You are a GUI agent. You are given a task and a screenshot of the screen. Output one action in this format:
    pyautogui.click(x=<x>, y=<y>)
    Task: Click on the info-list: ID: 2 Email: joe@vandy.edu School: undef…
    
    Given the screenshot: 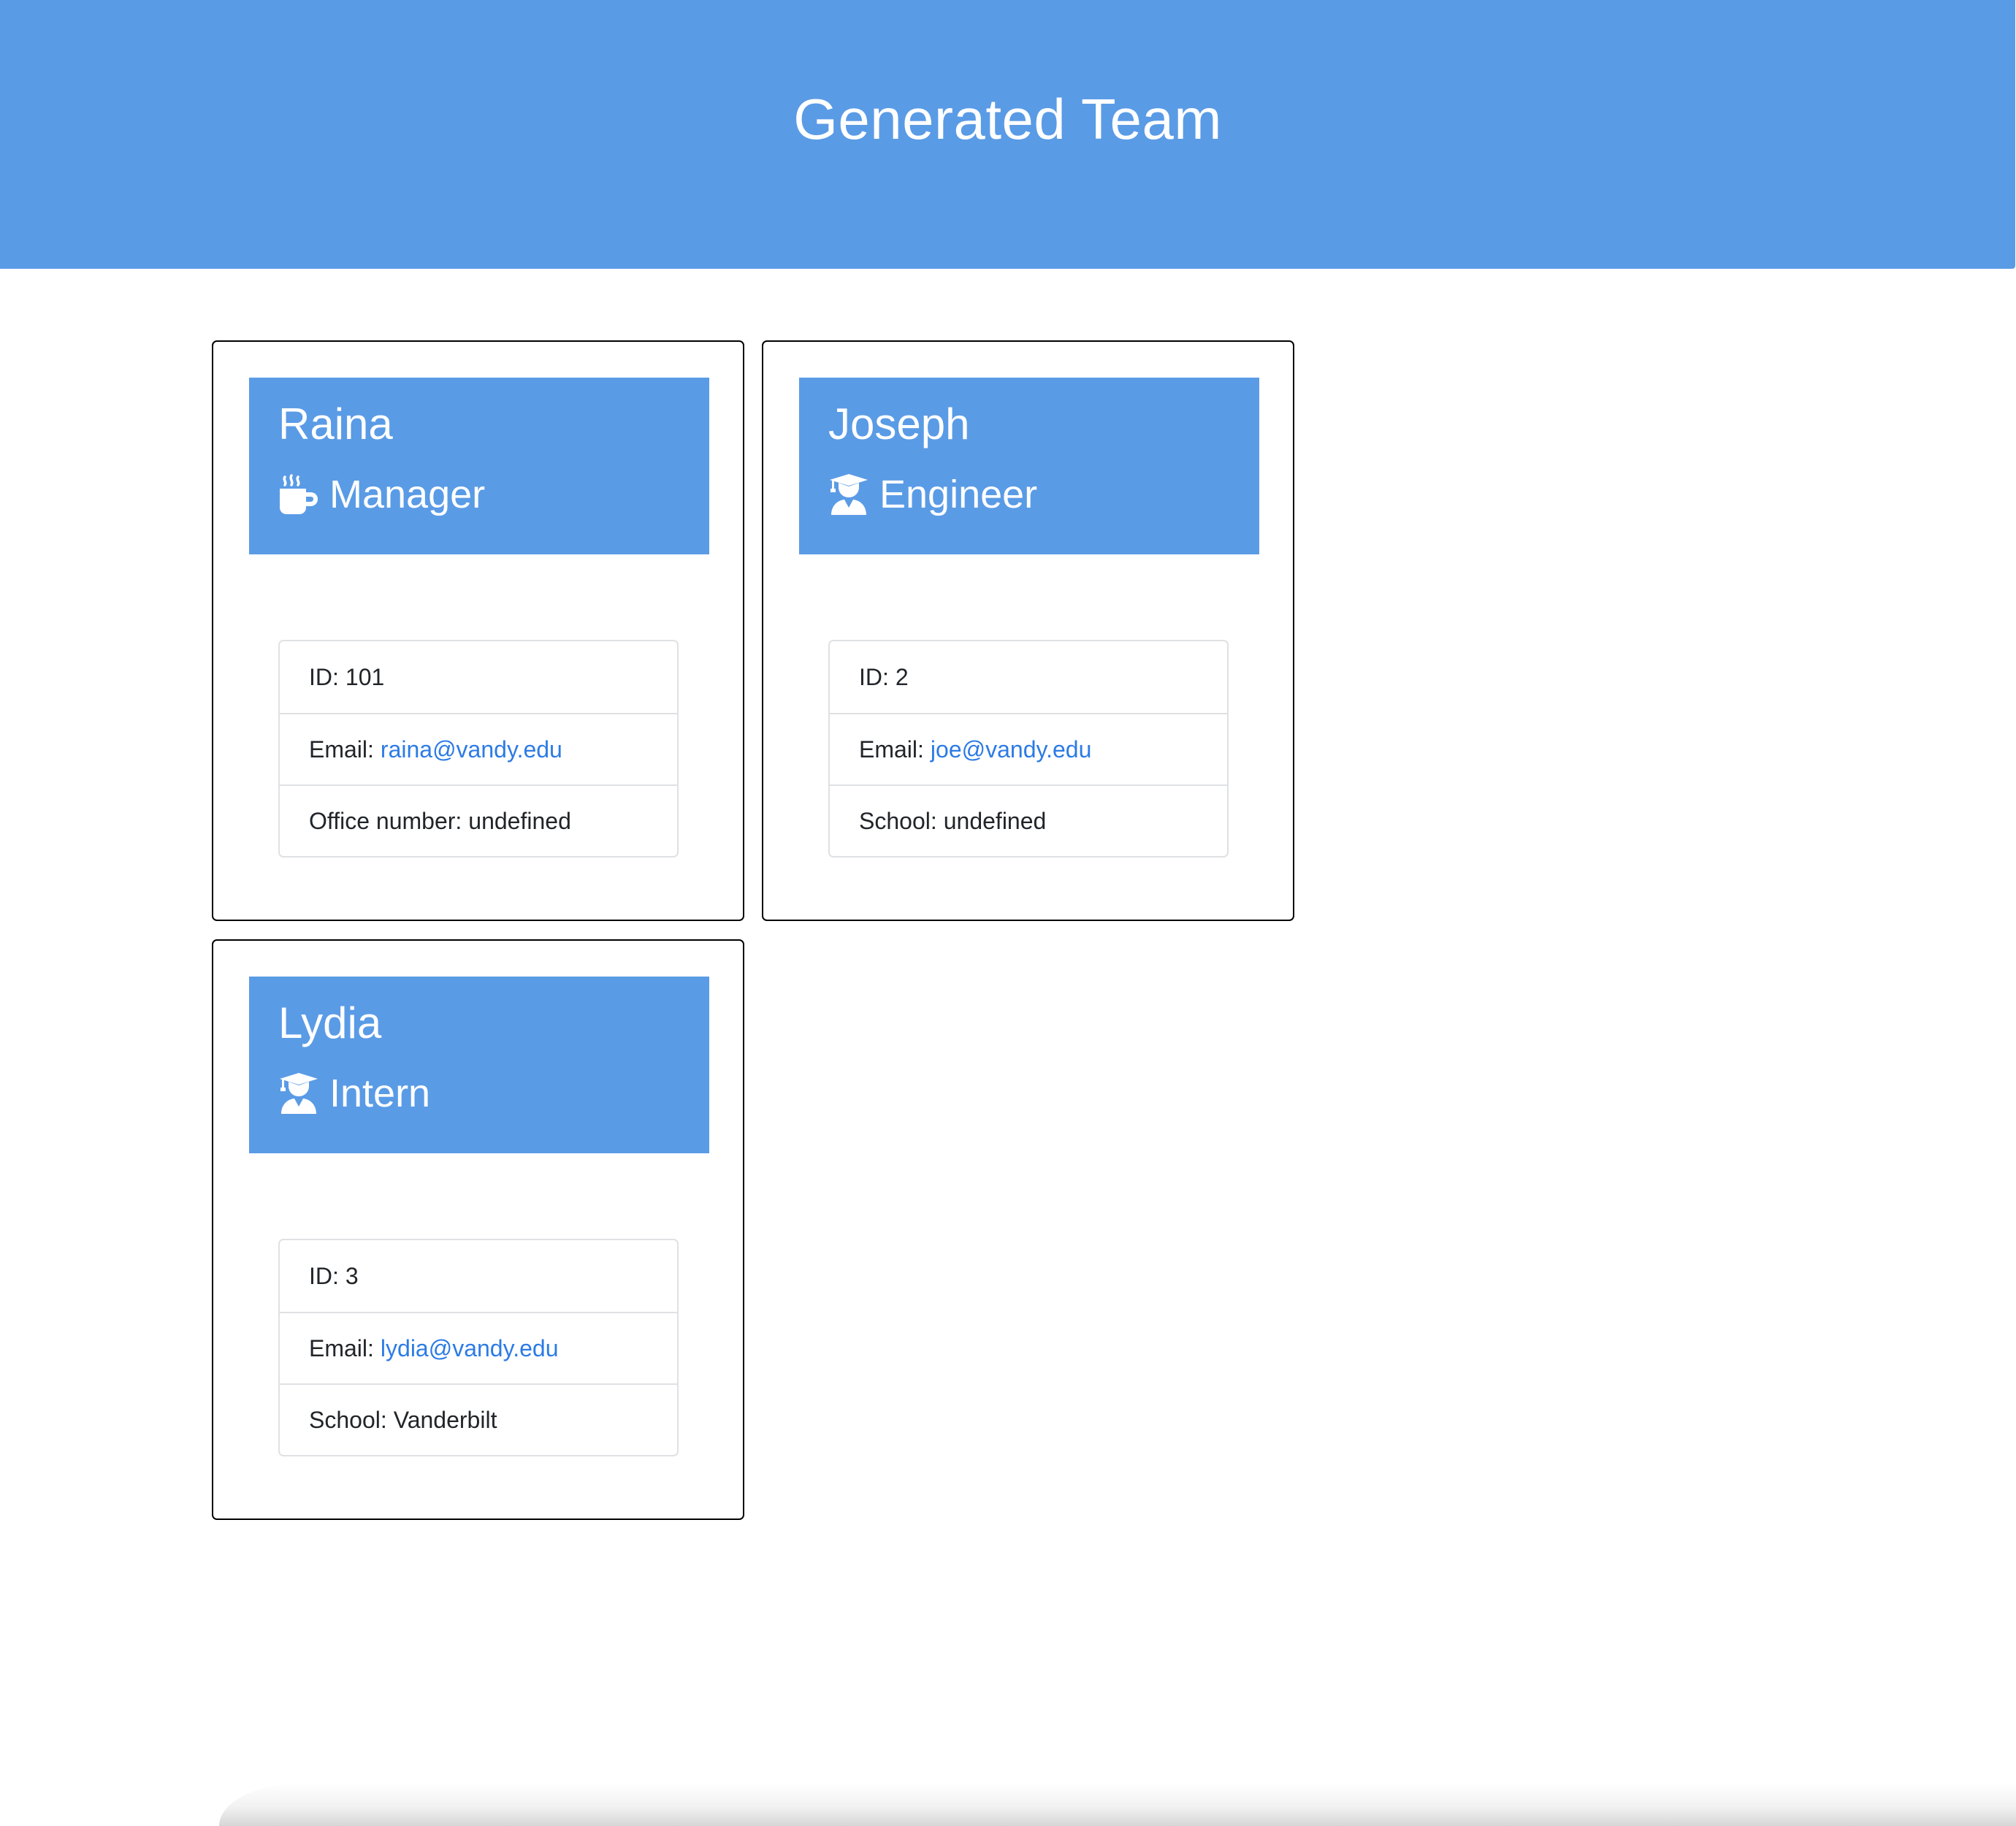 What is the action you would take?
    pyautogui.click(x=1028, y=748)
    